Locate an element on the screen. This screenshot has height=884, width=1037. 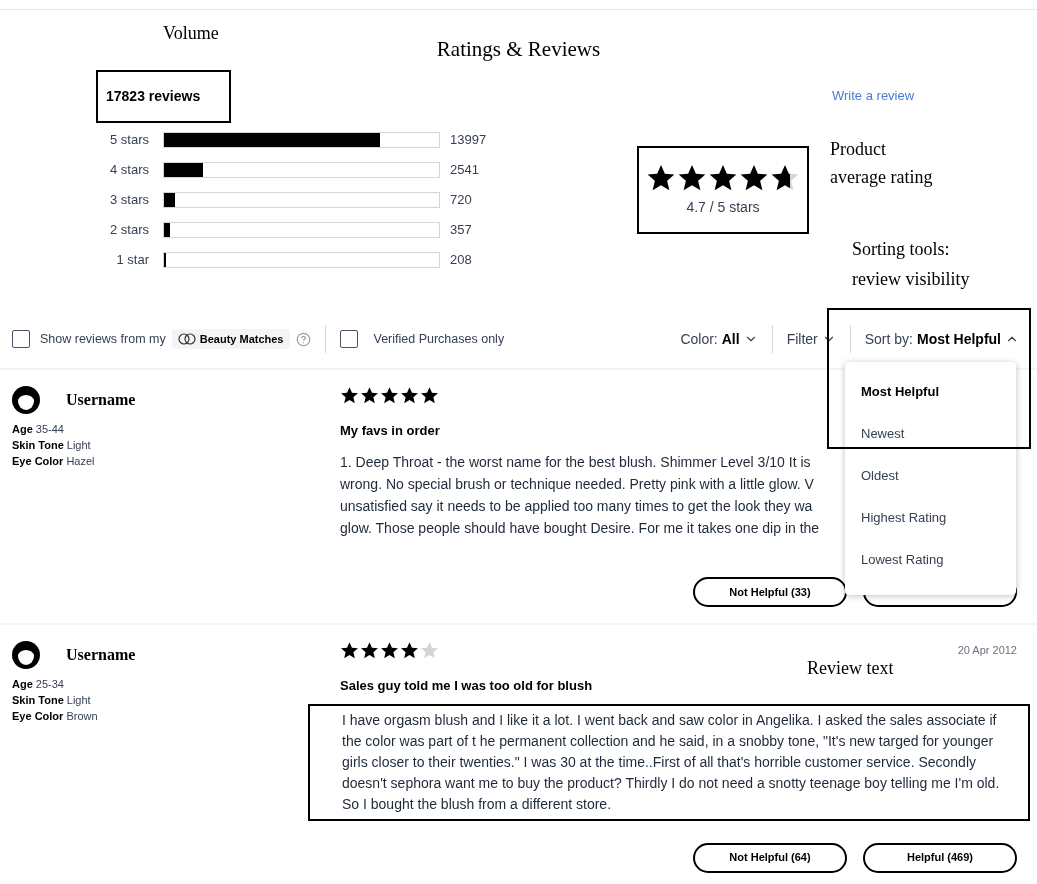
sort-option: Newest is located at coordinates (930, 445).